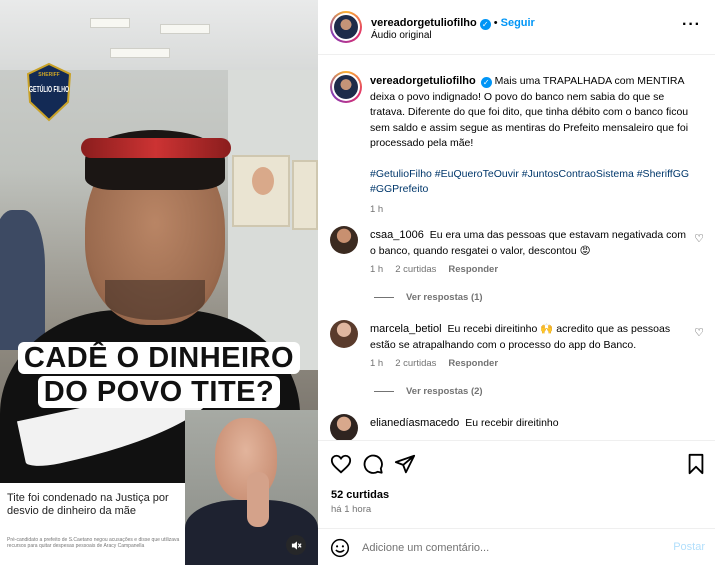  I want to click on comment-text-block: elianedíasmacedo Eu recebir direitinho, so click(530, 424).